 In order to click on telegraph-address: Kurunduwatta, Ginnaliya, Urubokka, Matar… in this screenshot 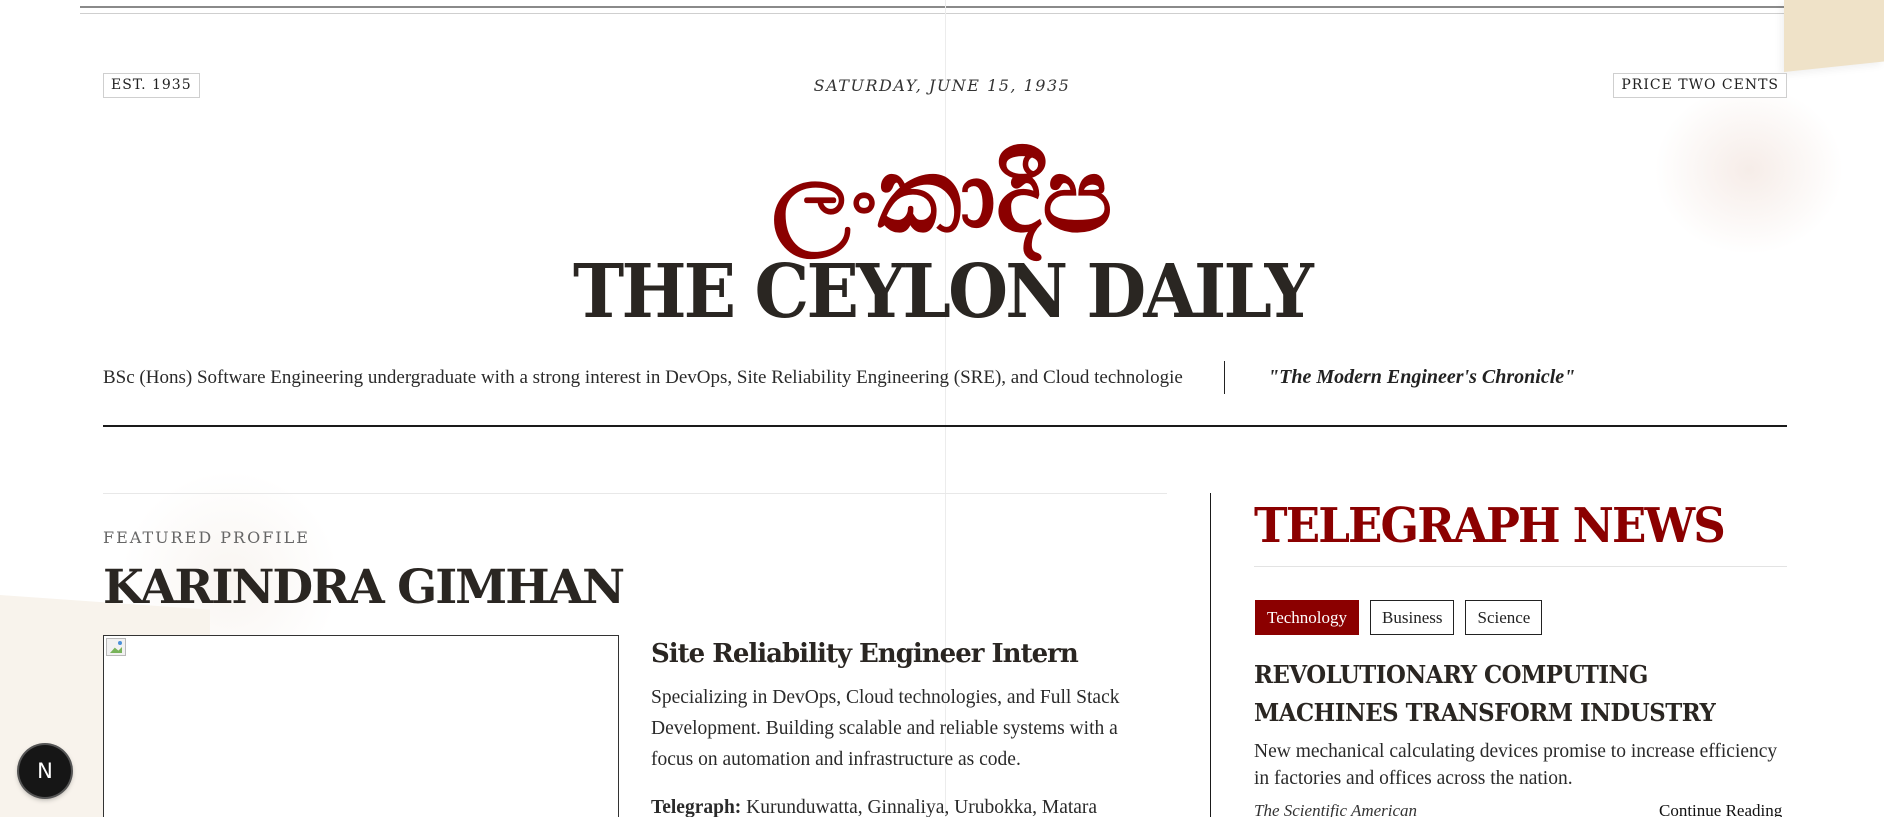, I will do `click(922, 807)`.